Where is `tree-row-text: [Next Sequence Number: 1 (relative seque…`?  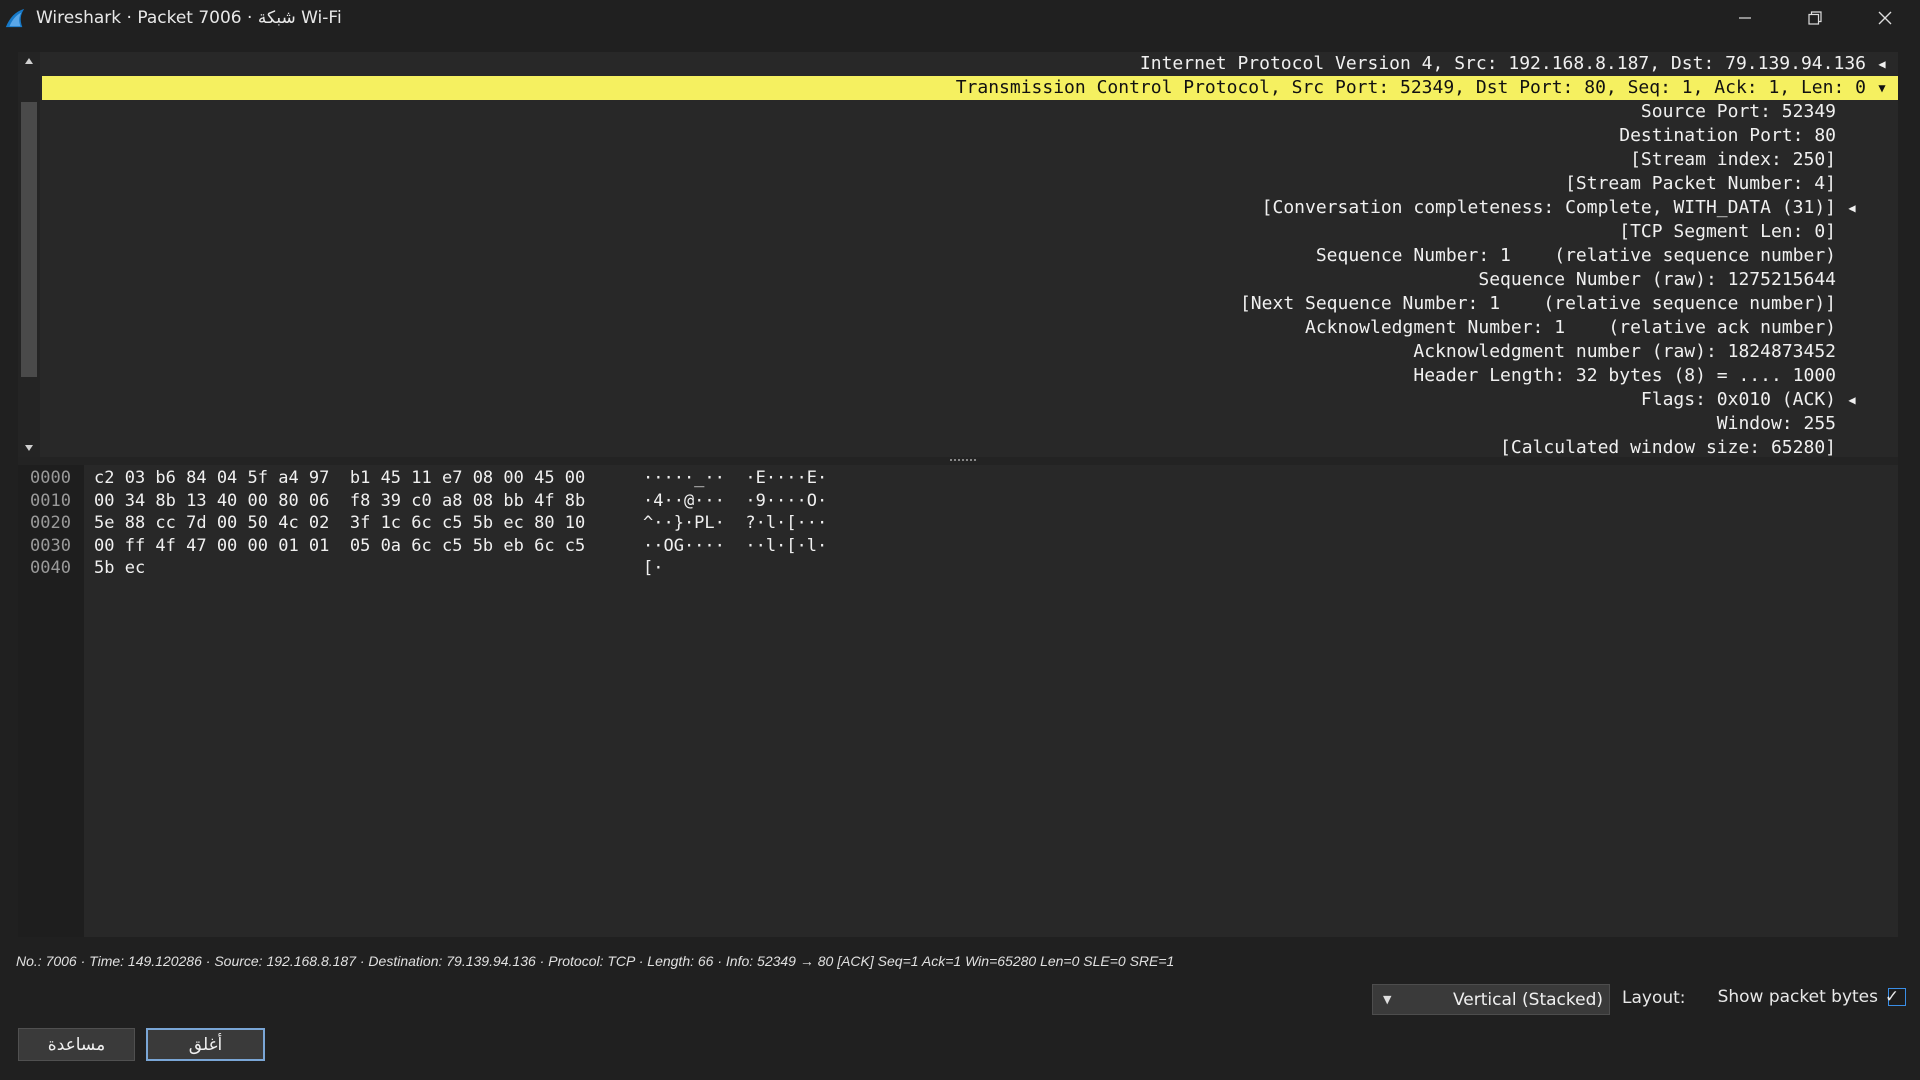
tree-row-text: [Next Sequence Number: 1 (relative seque… is located at coordinates (1537, 303).